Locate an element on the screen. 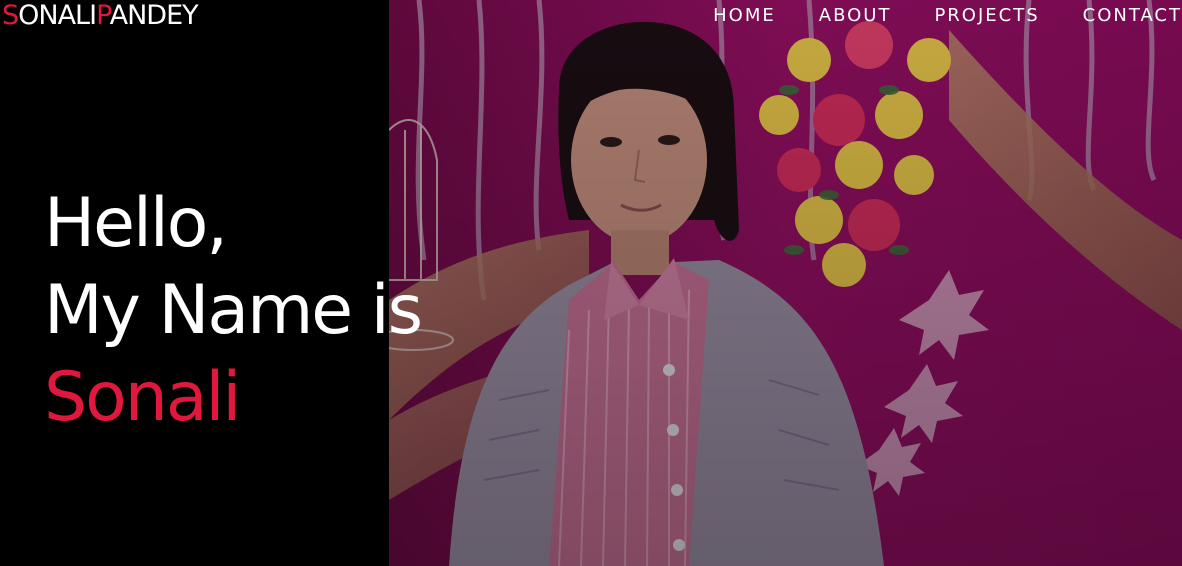 This screenshot has width=1182, height=566. site-logo: SONALIPANDEY is located at coordinates (100, 16).